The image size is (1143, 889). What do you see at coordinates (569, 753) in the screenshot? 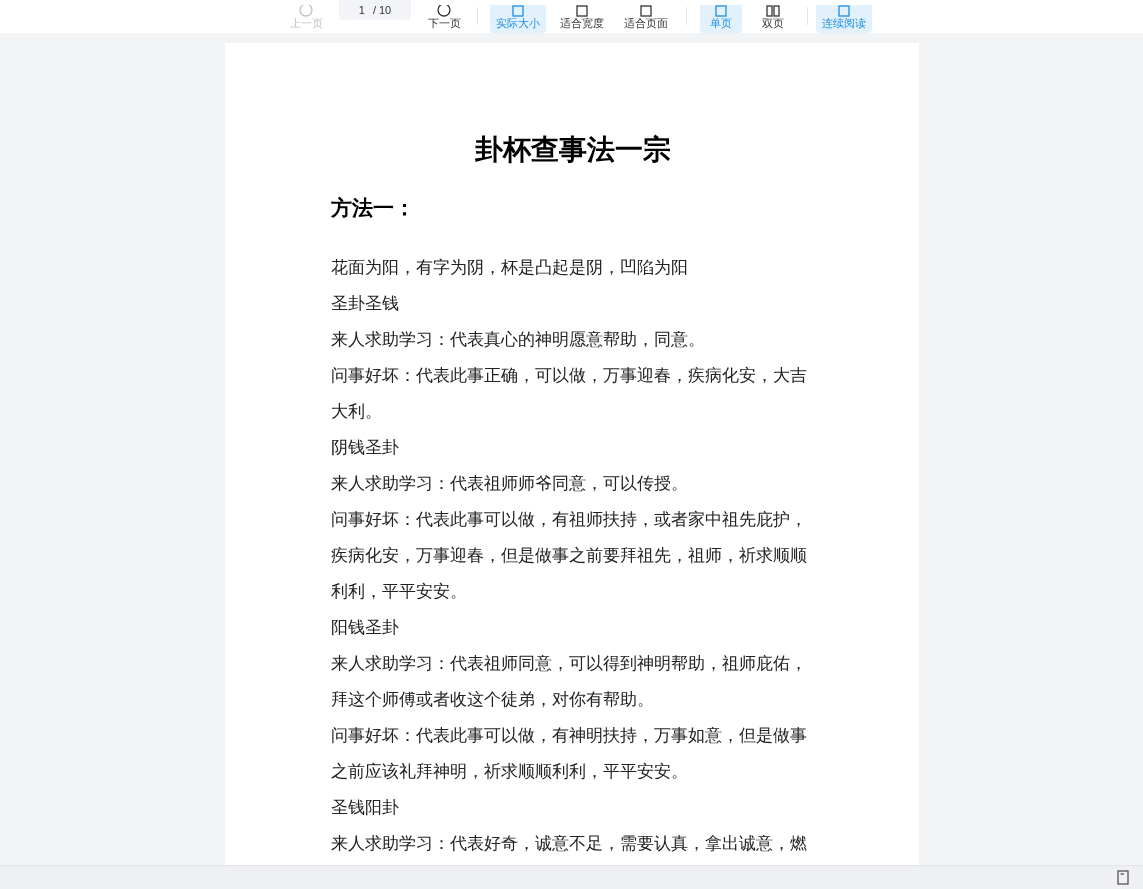
I see `paragraph: 问事好坏：代表此事可以做，有神明扶持，万事如意，但是做事之前应该礼拜神明，祈求顺顺利利，平平安安。` at bounding box center [569, 753].